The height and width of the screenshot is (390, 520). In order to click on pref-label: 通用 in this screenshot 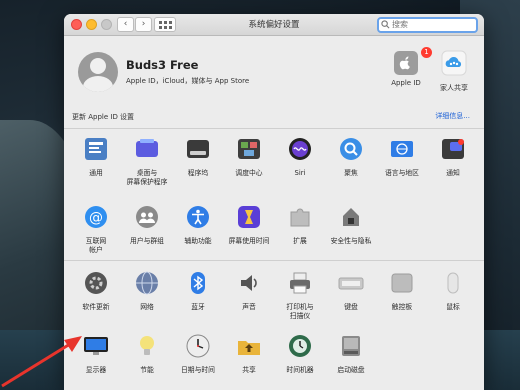, I will do `click(96, 173)`.